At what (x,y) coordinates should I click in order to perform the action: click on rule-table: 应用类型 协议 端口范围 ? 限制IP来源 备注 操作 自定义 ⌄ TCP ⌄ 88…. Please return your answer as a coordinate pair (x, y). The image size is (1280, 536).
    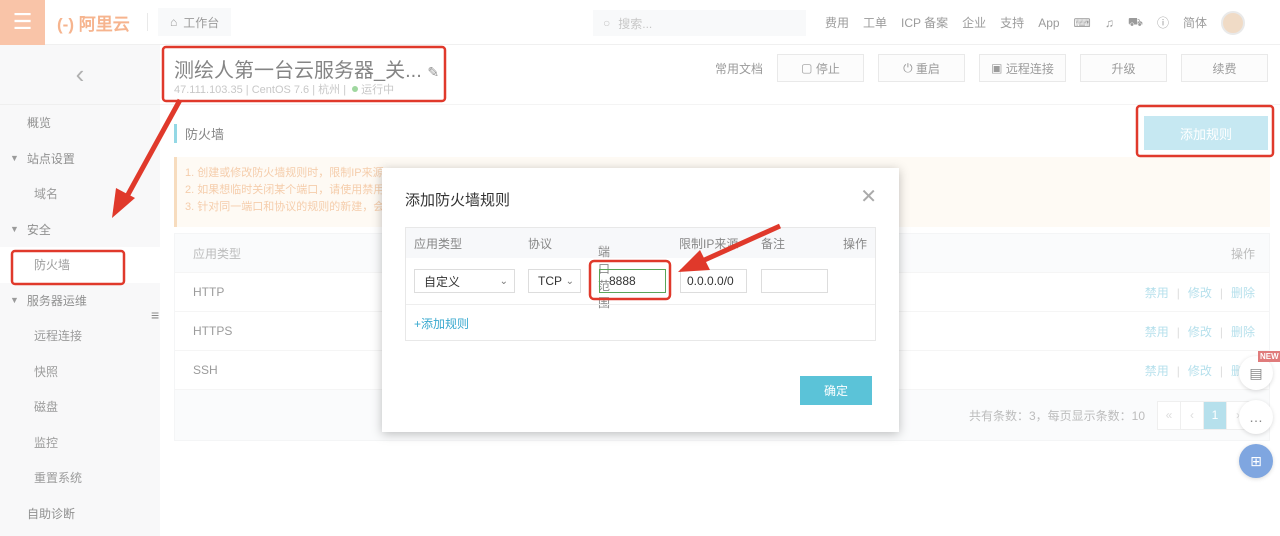
    Looking at the image, I should click on (640, 284).